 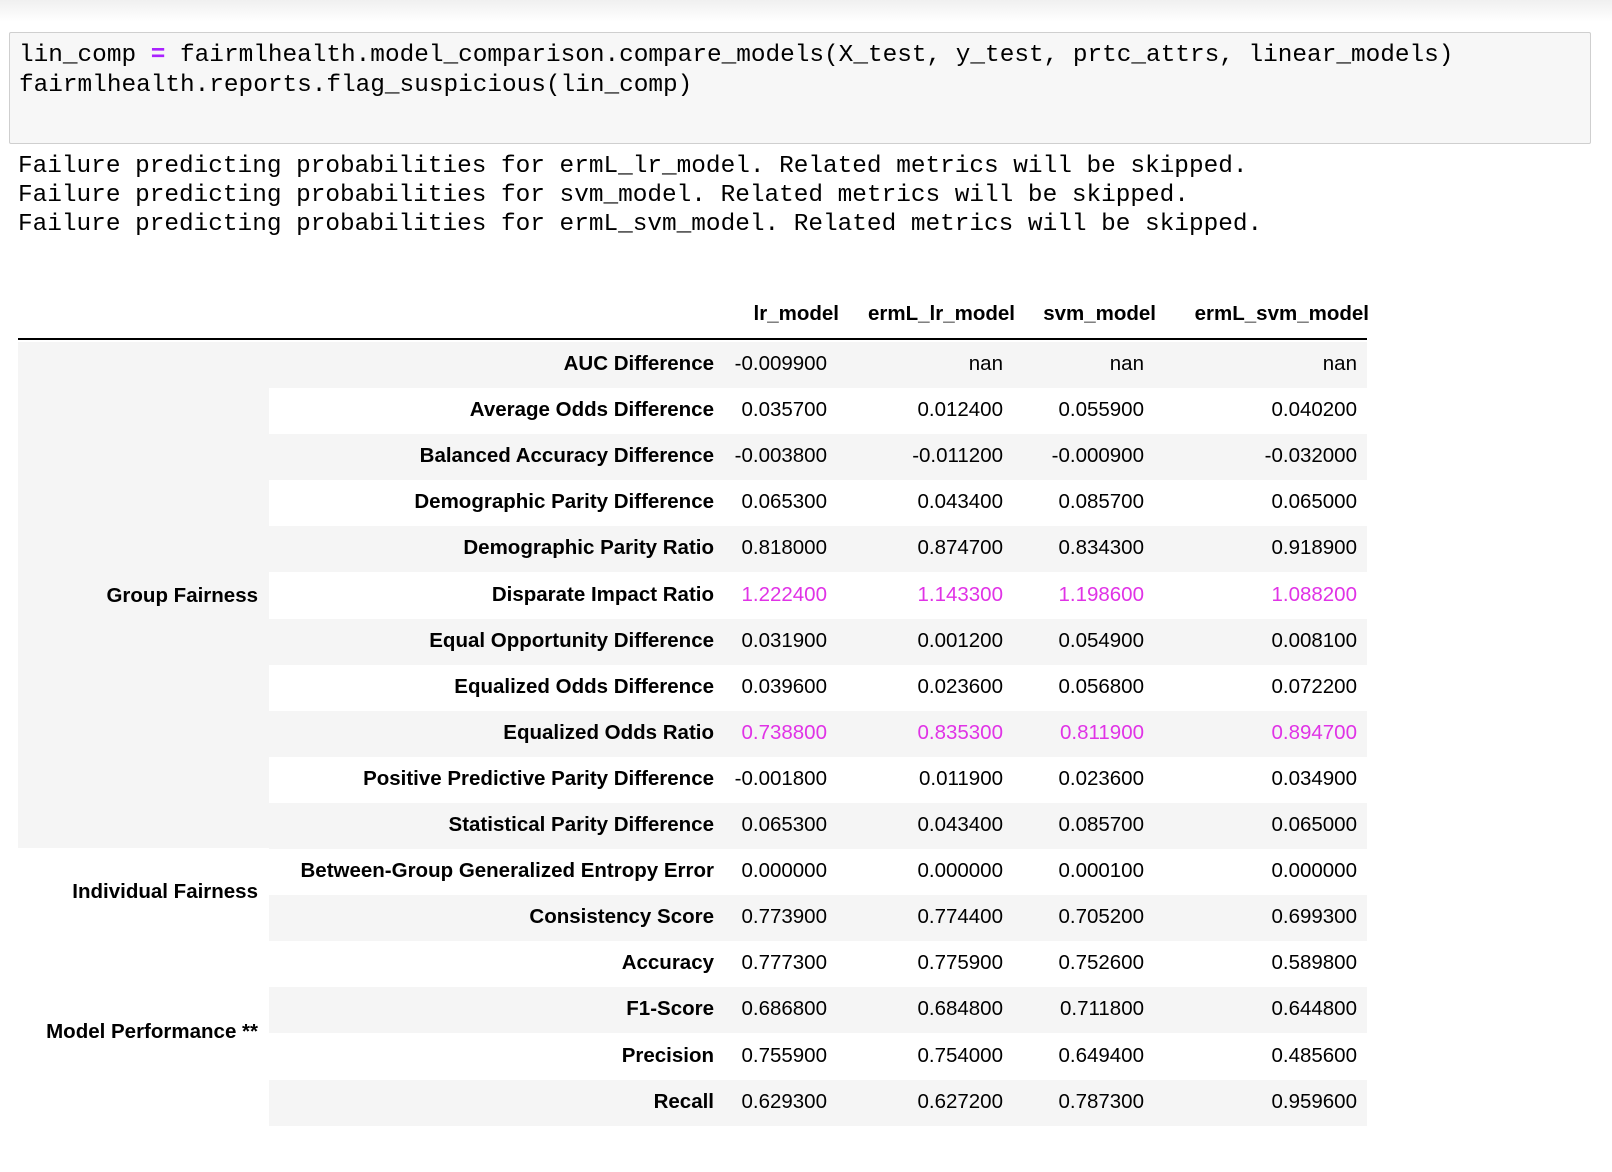 What do you see at coordinates (1101, 1055) in the screenshot?
I see `value-cell: 0.649400` at bounding box center [1101, 1055].